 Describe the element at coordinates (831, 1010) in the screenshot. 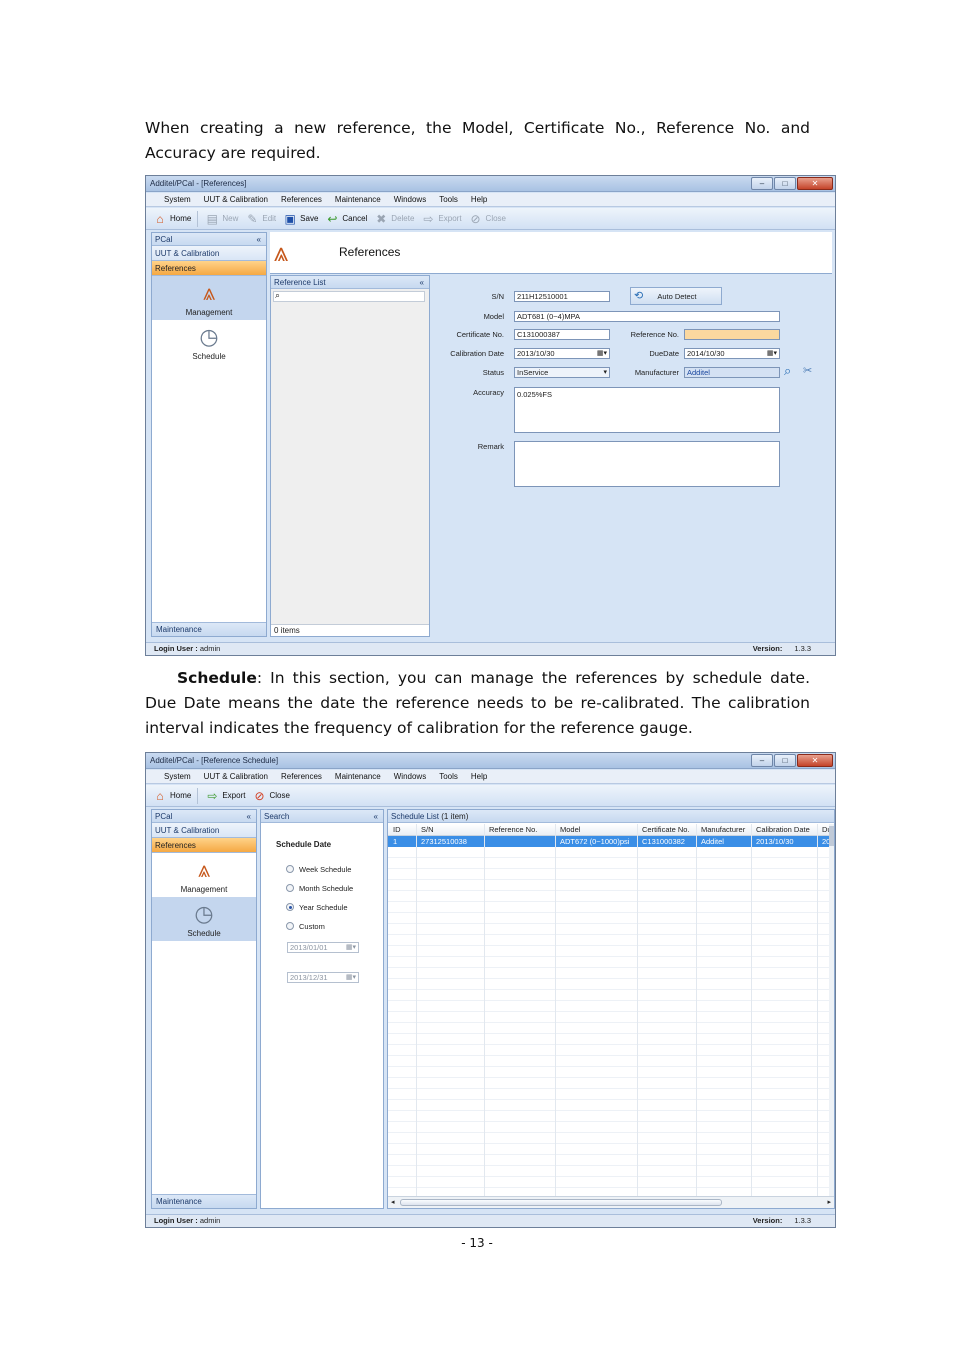

I see `vertical-scrollbar` at that location.